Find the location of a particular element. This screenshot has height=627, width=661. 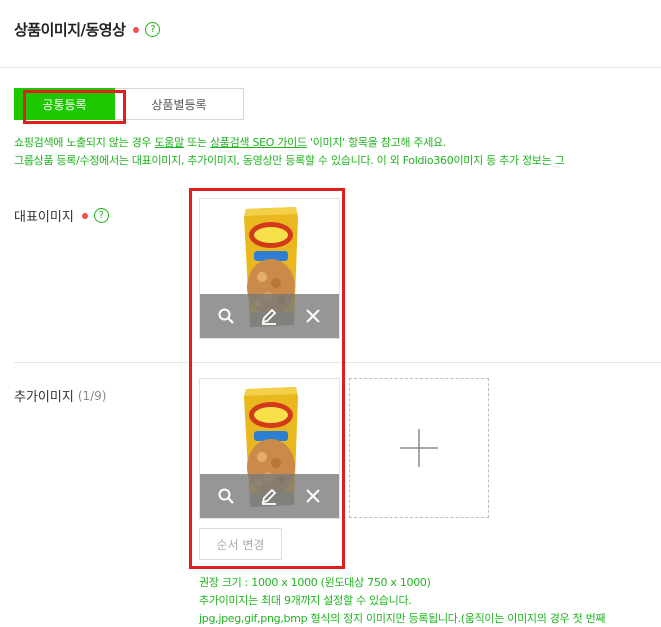

add-image-button is located at coordinates (419, 448).